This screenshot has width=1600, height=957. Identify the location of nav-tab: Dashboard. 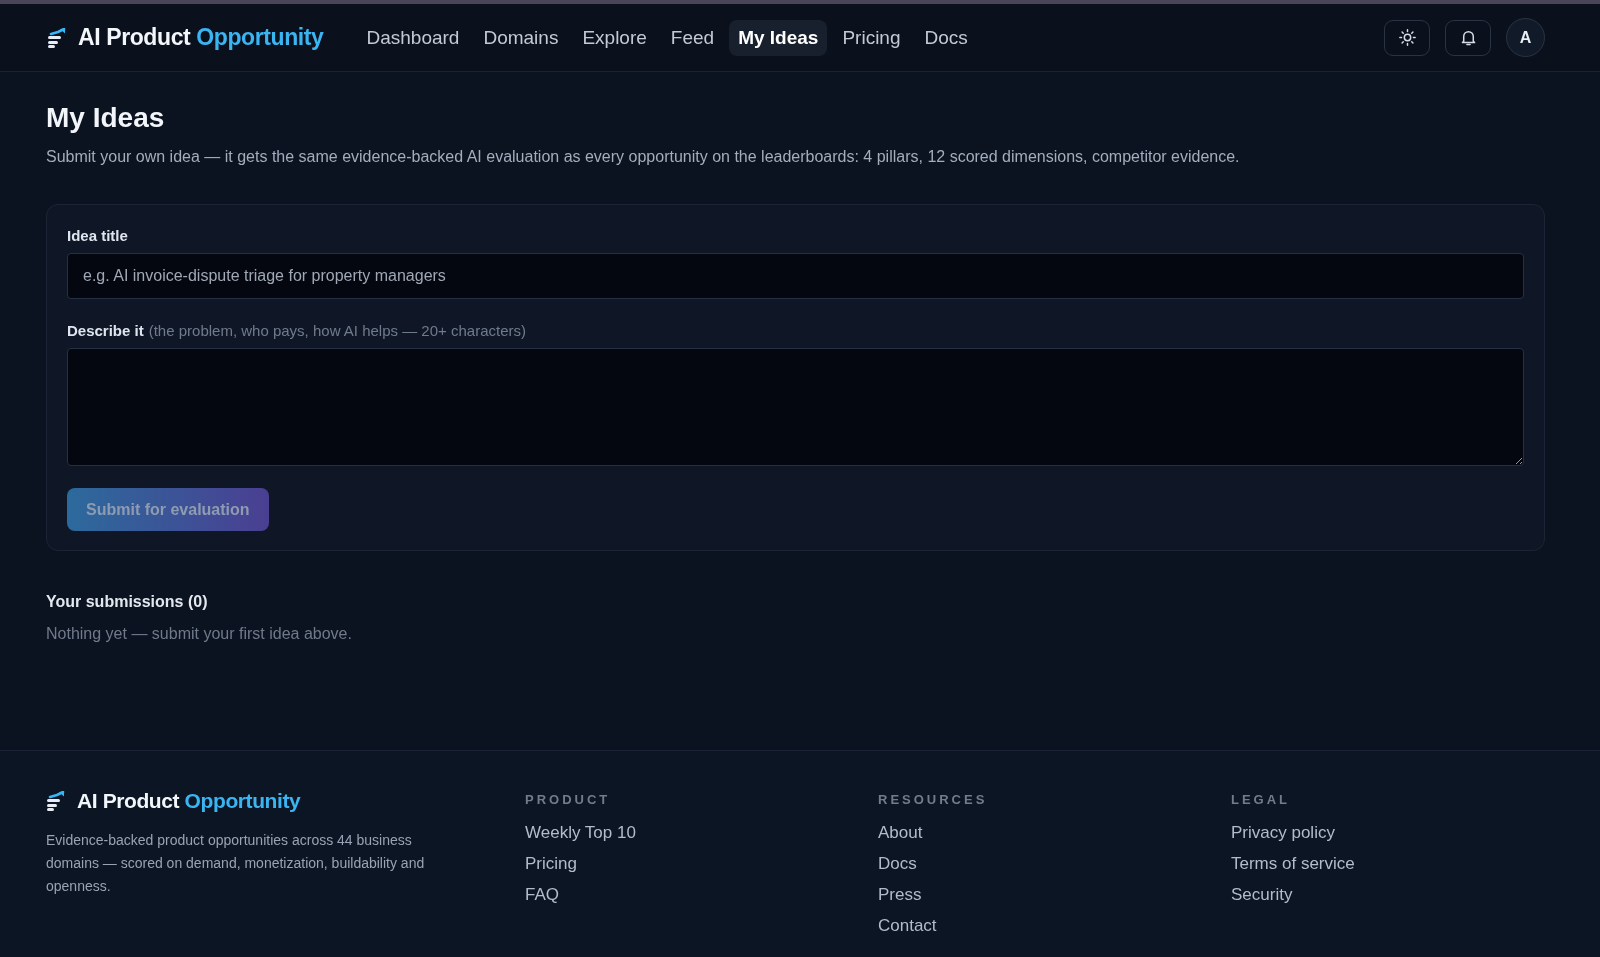
(413, 37).